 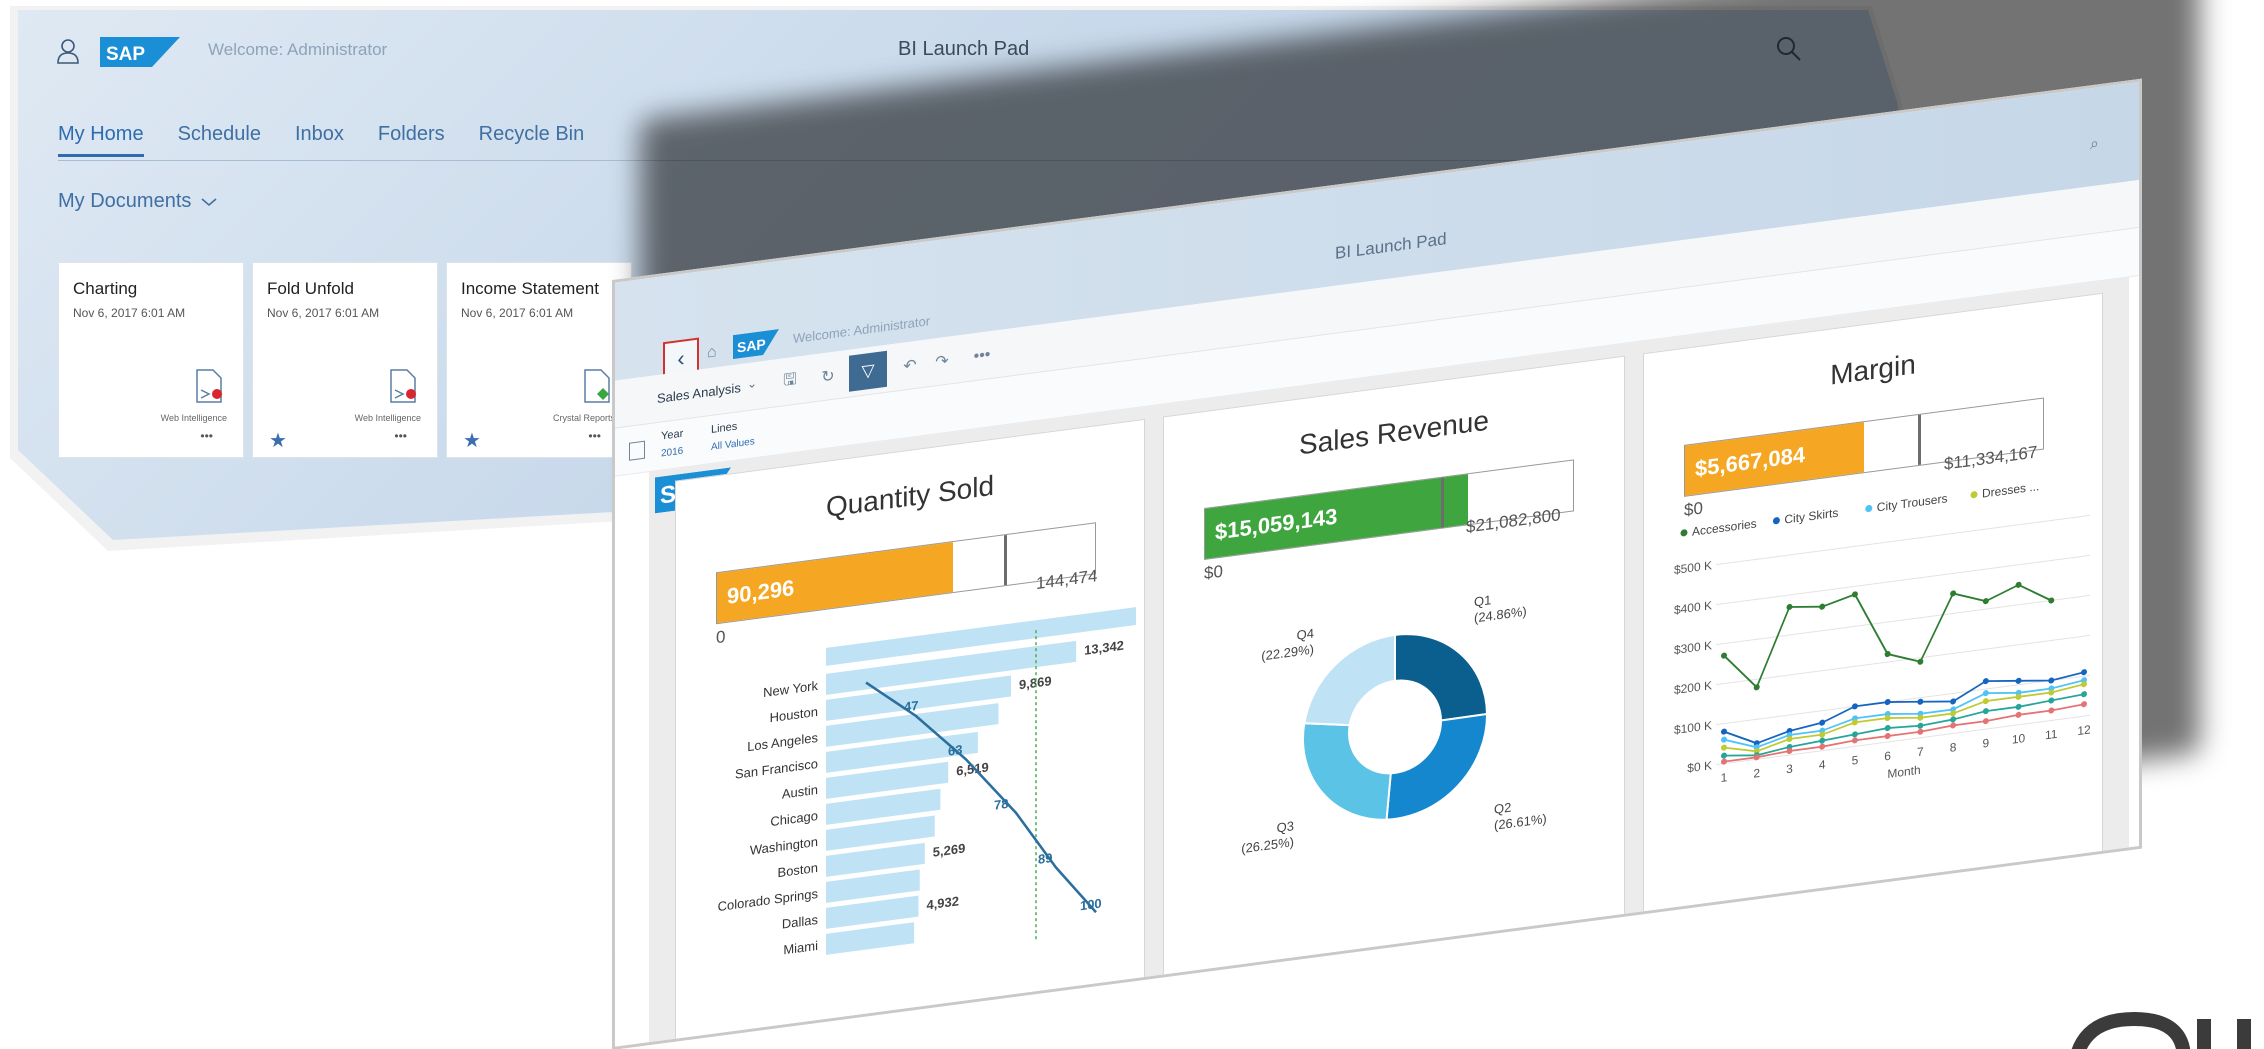 What do you see at coordinates (2019, 739) in the screenshot?
I see `x-tick-label: 10` at bounding box center [2019, 739].